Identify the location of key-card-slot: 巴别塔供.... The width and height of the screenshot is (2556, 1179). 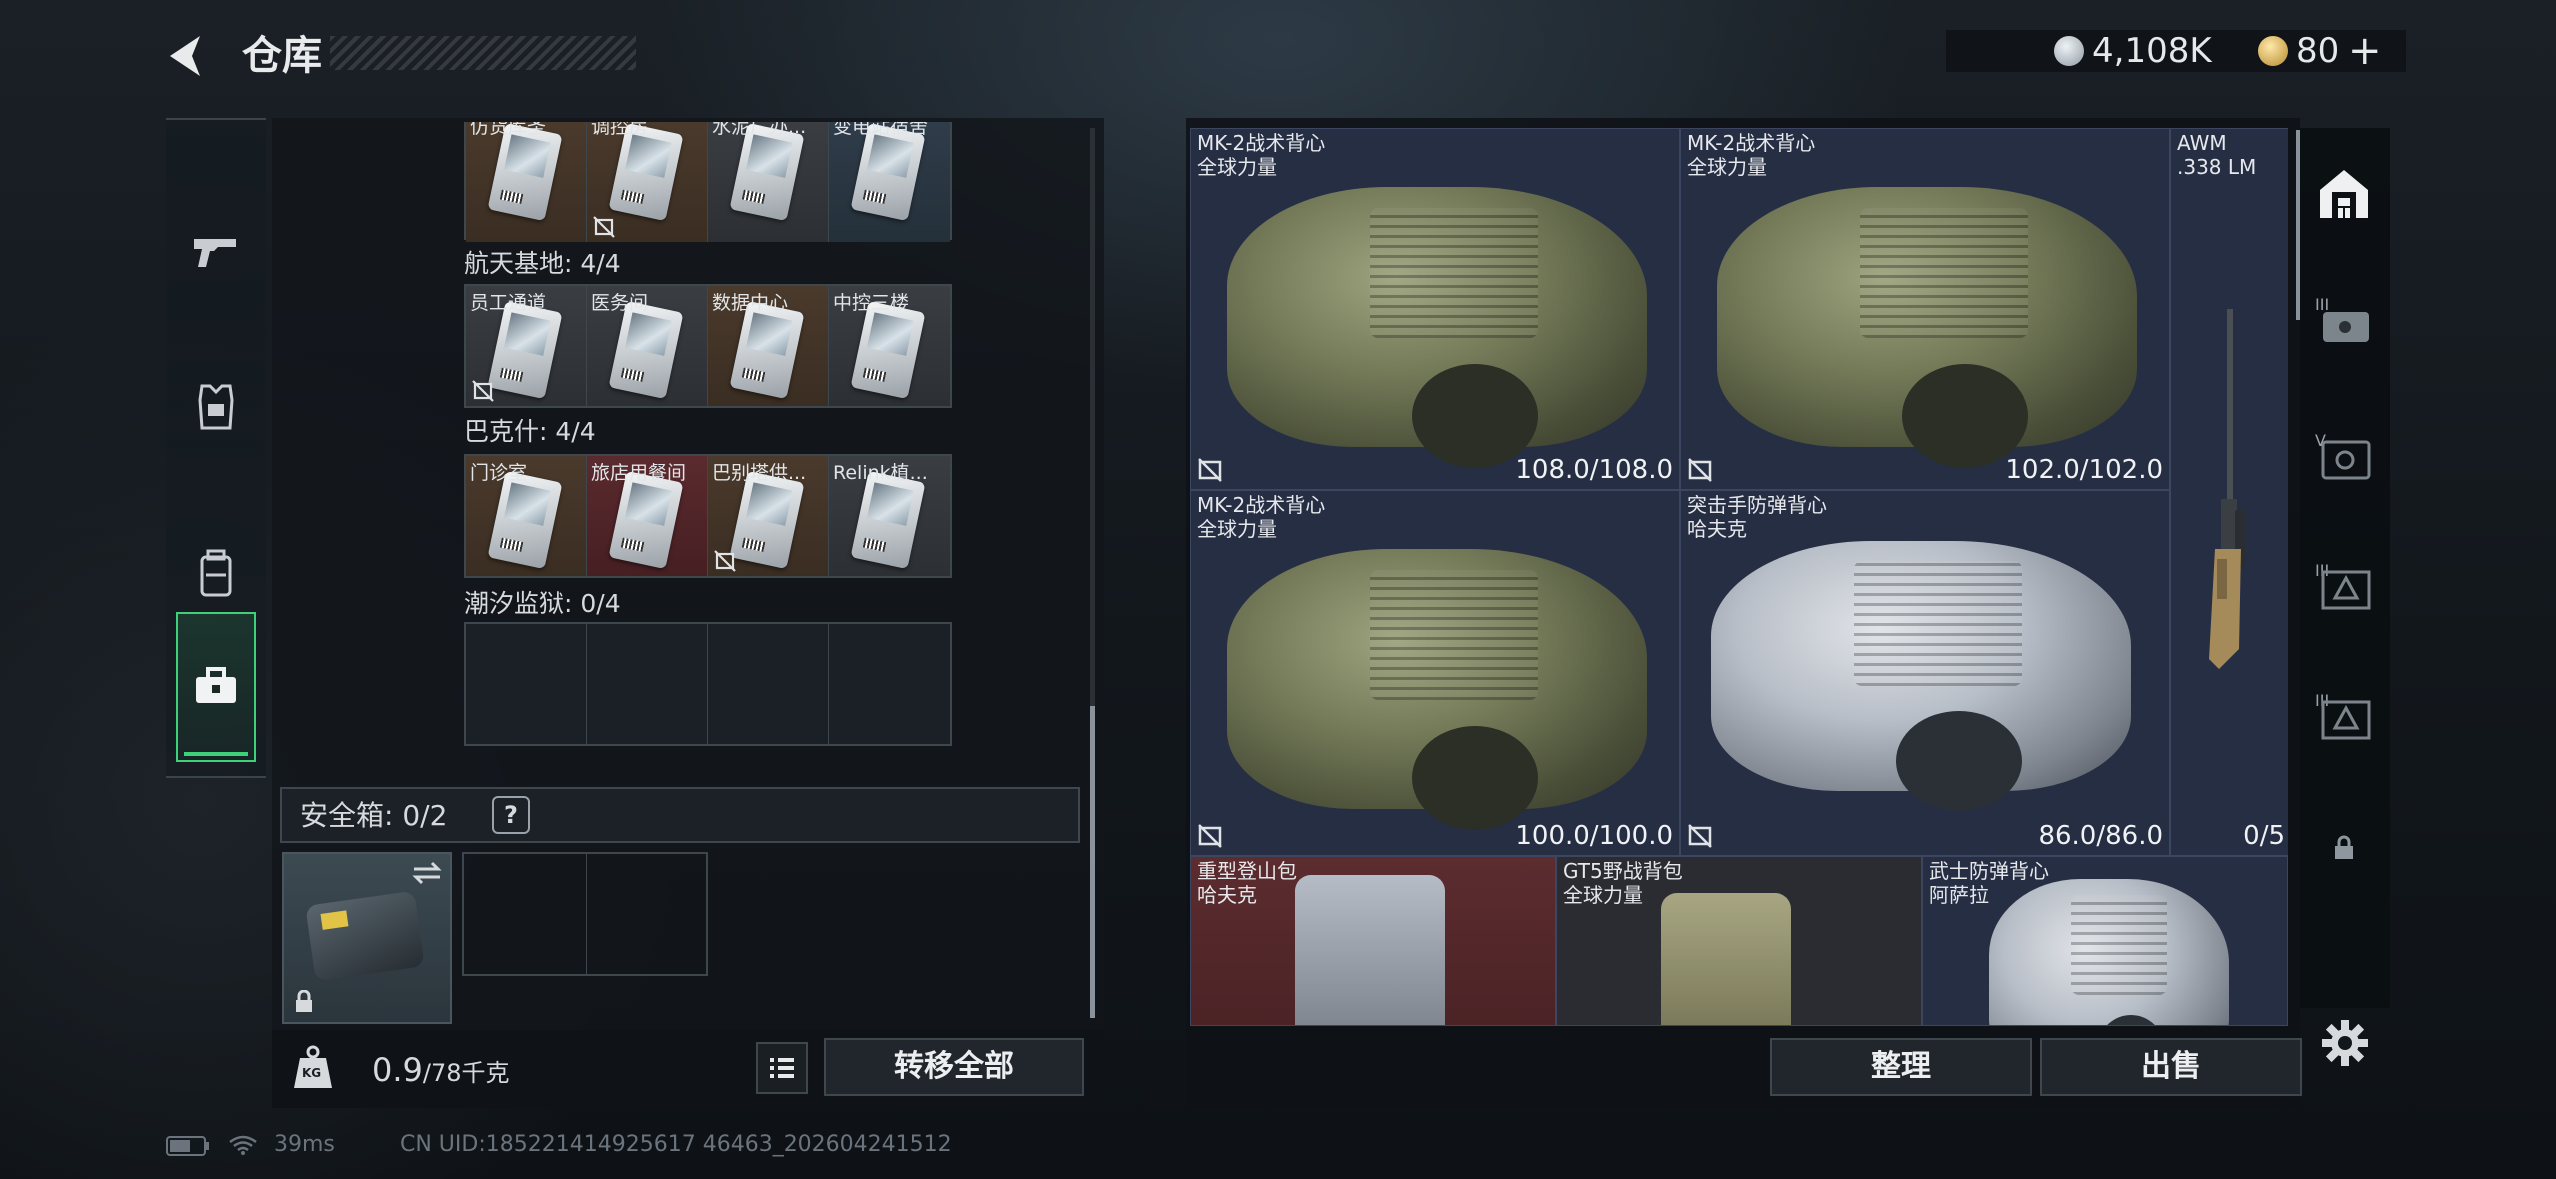
(768, 516).